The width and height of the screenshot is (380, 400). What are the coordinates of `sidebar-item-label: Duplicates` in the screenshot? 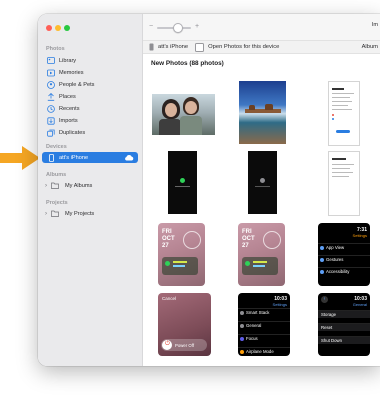 It's located at (72, 132).